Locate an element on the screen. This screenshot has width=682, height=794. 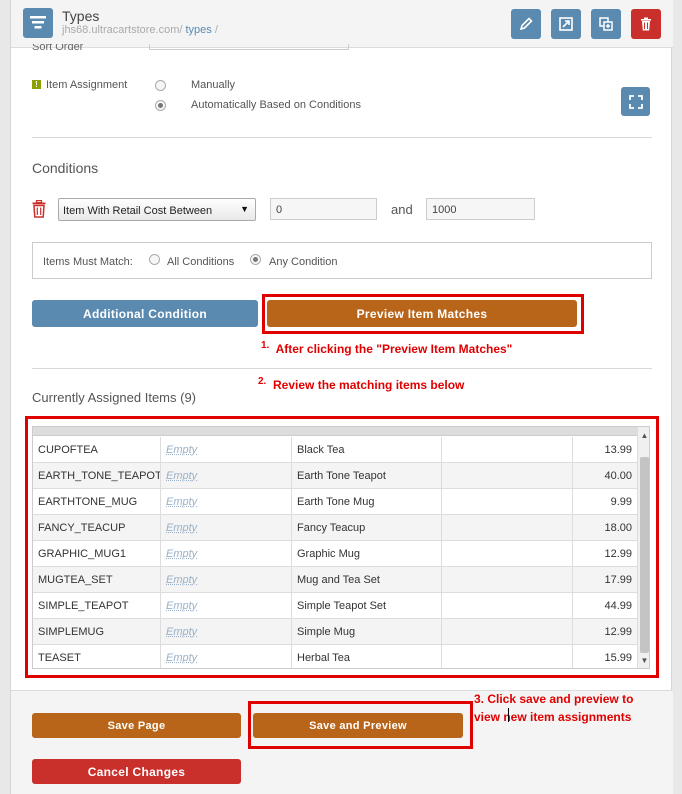
breadcrumb-link-types: types is located at coordinates (199, 30).